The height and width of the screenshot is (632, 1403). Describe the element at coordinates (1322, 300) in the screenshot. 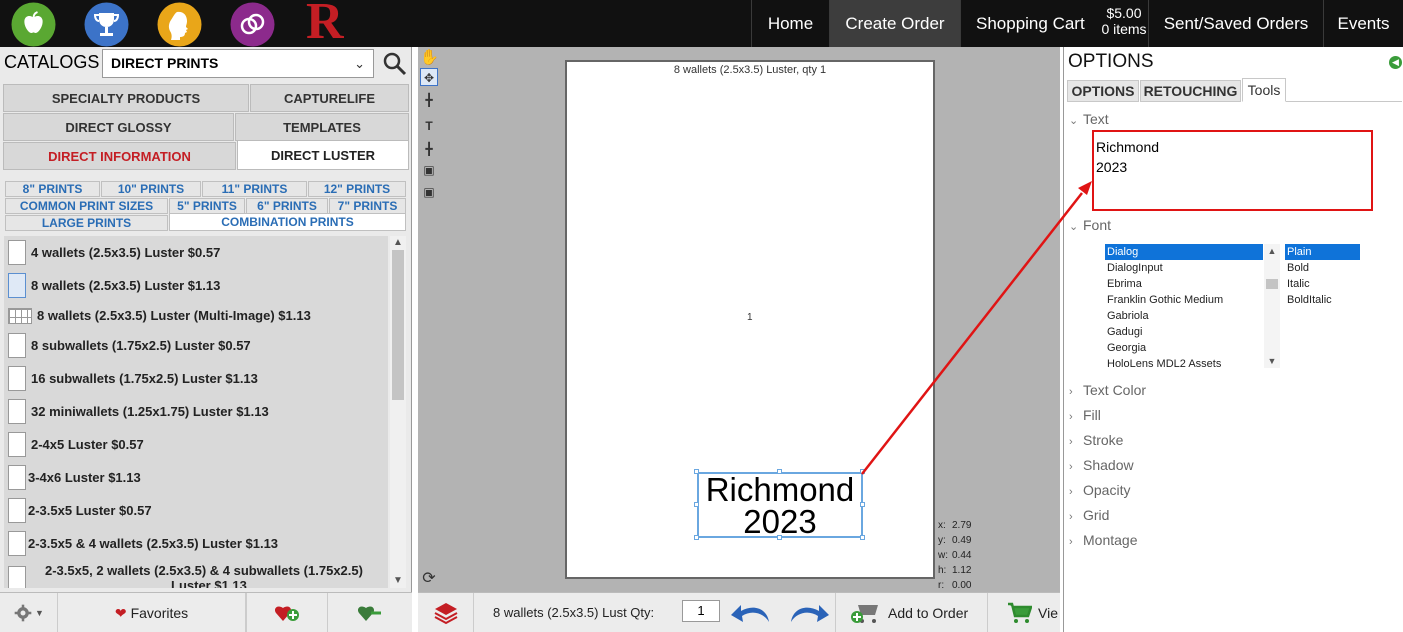

I see `list-item: BoldItalic` at that location.